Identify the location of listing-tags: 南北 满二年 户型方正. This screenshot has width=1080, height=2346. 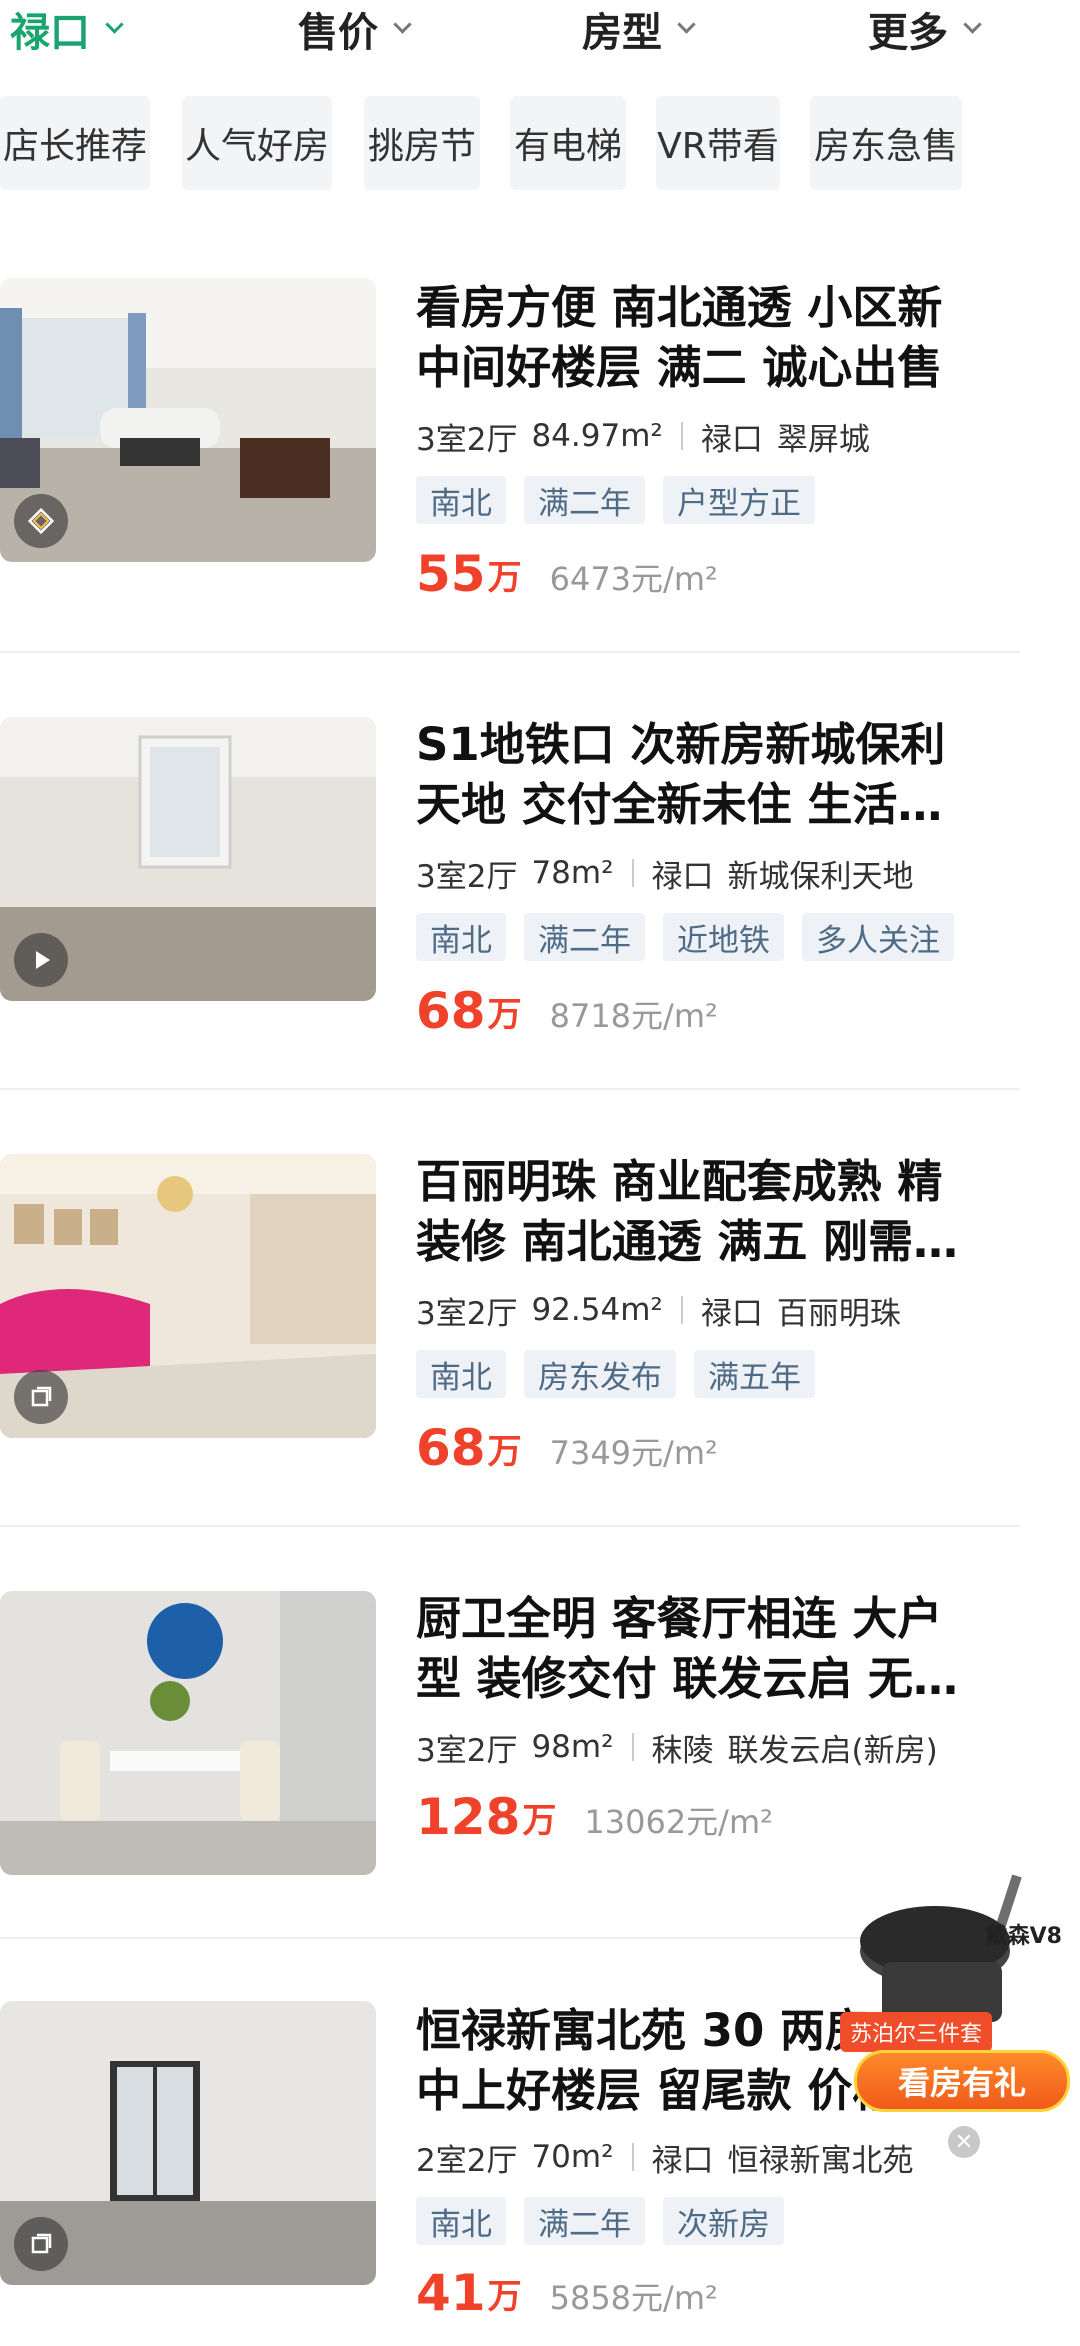
(624, 500).